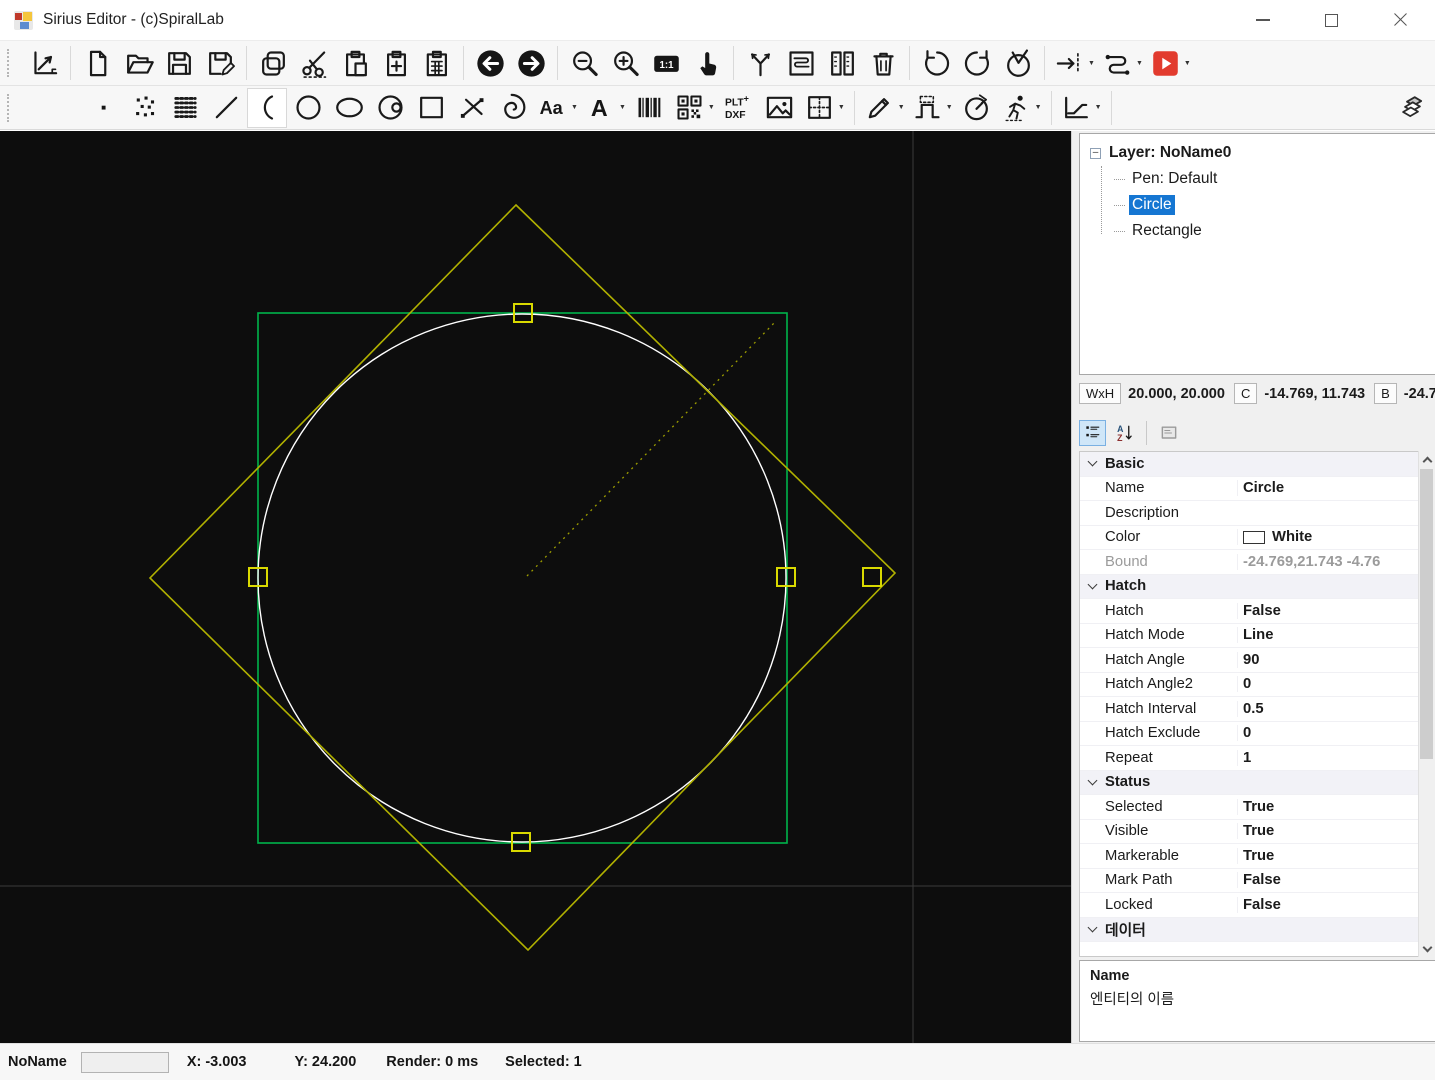  I want to click on property-row-mark-path: Mark Path False, so click(1257, 881).